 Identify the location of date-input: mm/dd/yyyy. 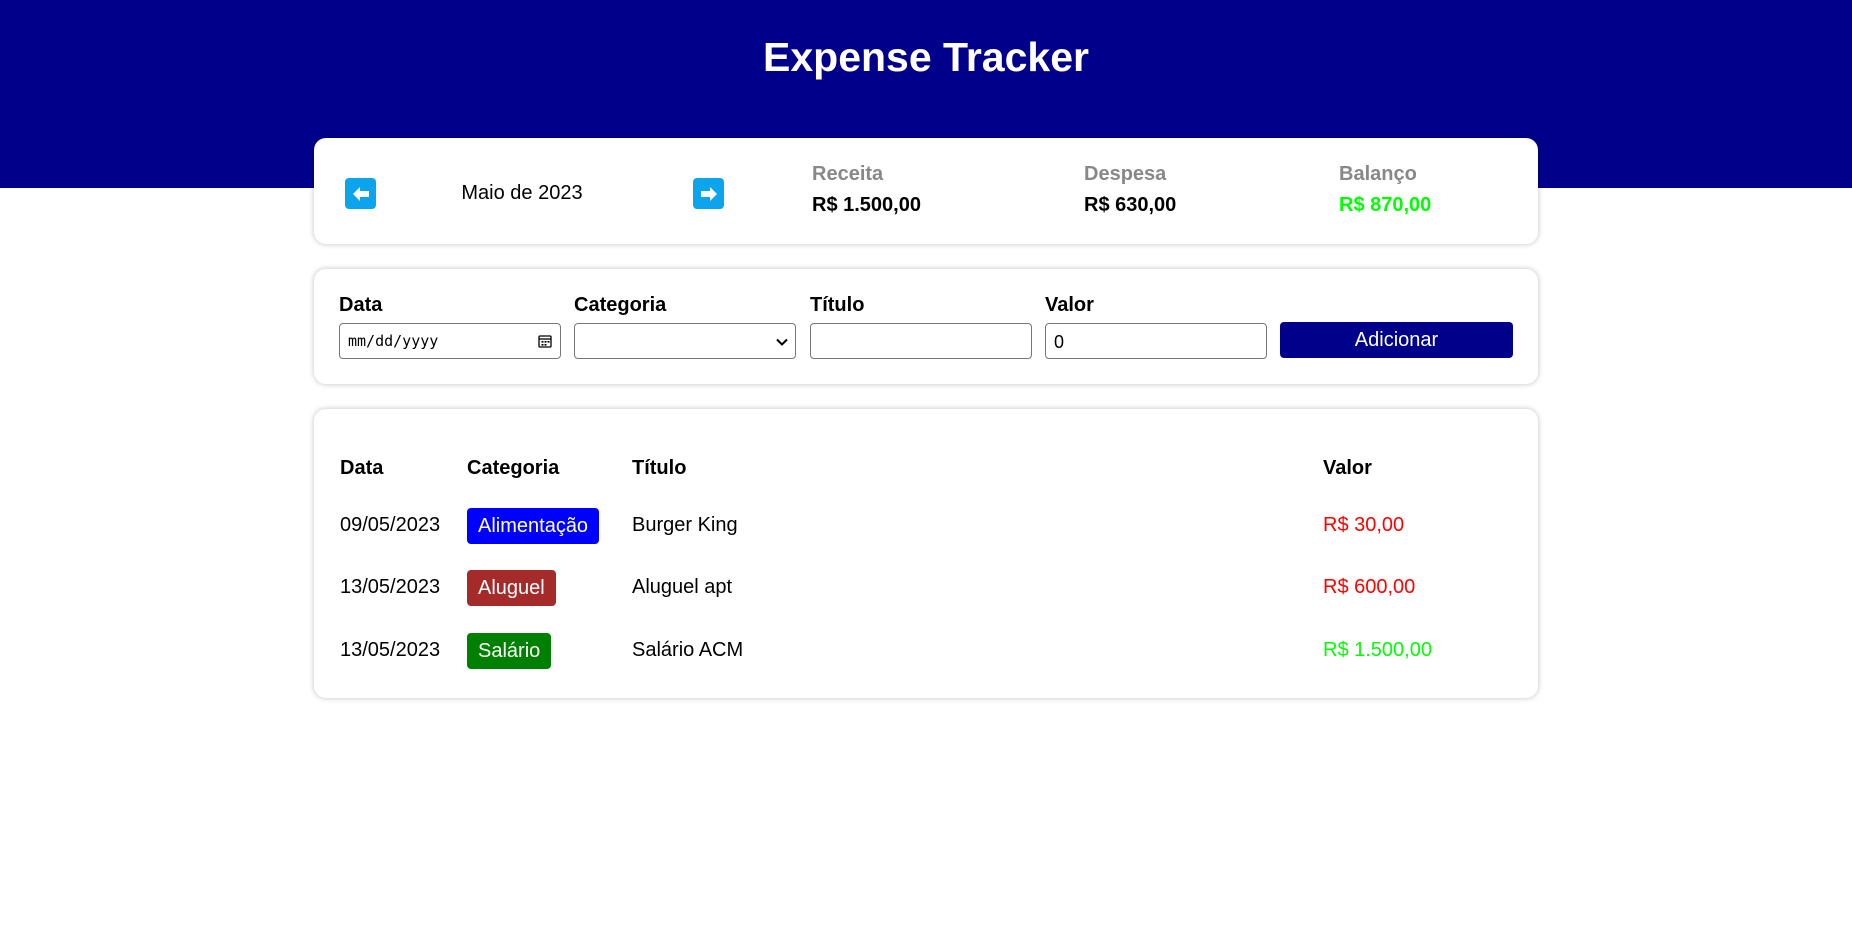
(450, 341).